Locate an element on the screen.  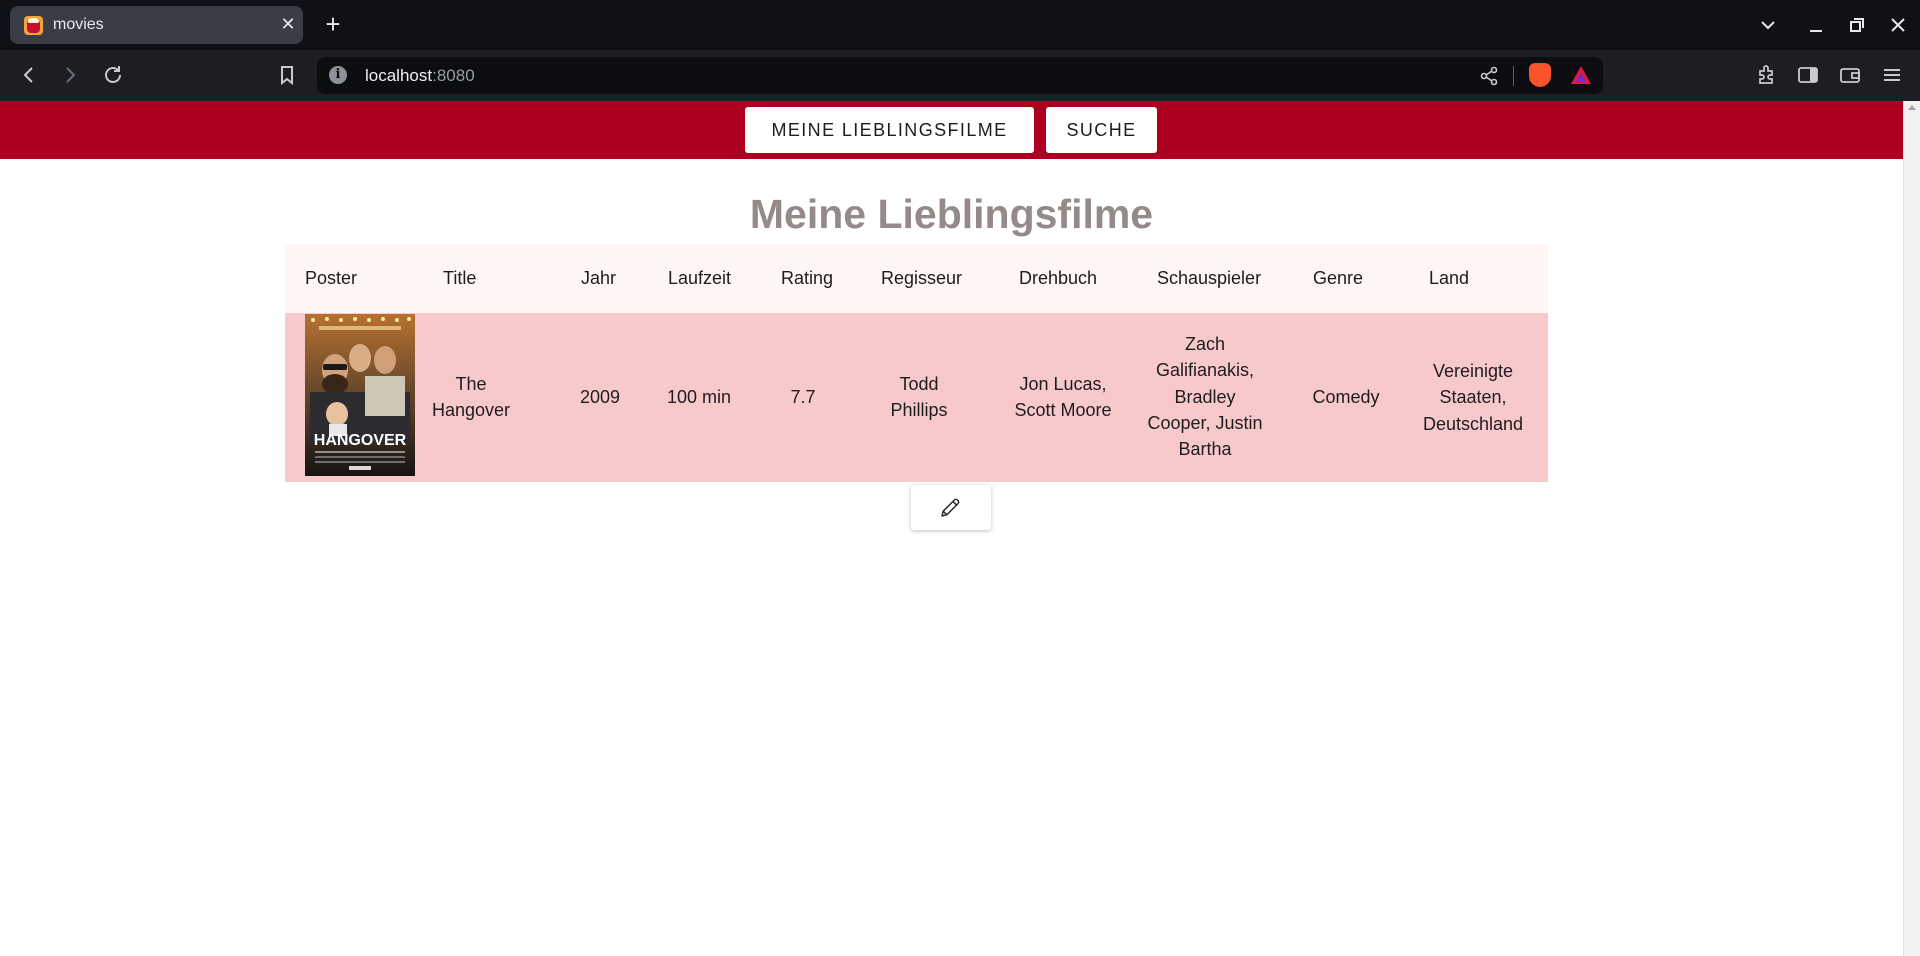
browser-tab-bar: movies ✕ + is located at coordinates (960, 25).